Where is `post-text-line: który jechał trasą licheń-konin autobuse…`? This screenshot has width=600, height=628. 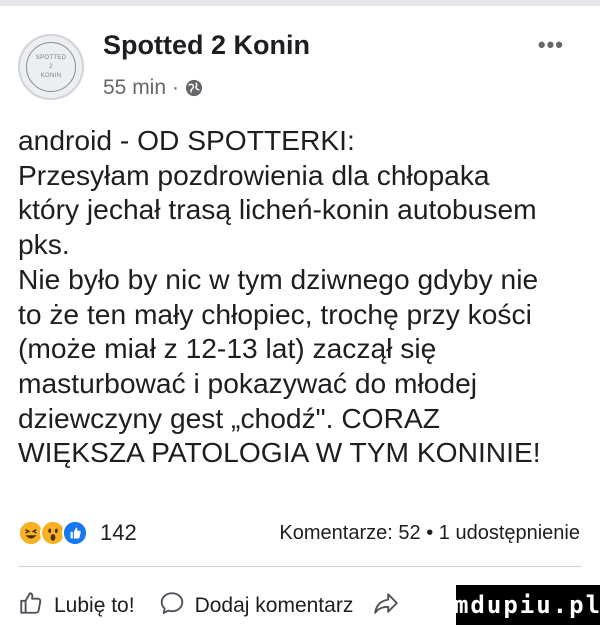 post-text-line: który jechał trasą licheń-konin autobuse… is located at coordinates (277, 209).